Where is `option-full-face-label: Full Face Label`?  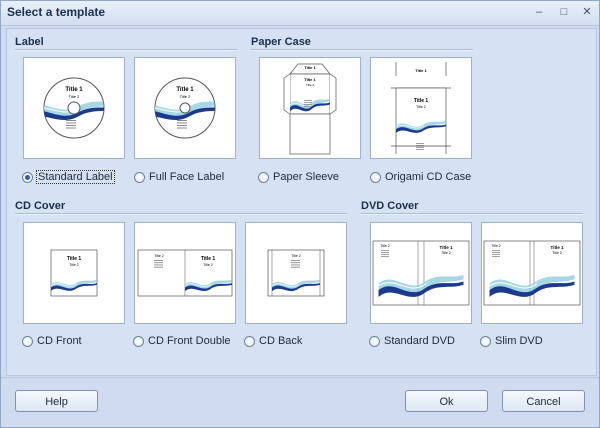
option-full-face-label: Full Face Label is located at coordinates (179, 177).